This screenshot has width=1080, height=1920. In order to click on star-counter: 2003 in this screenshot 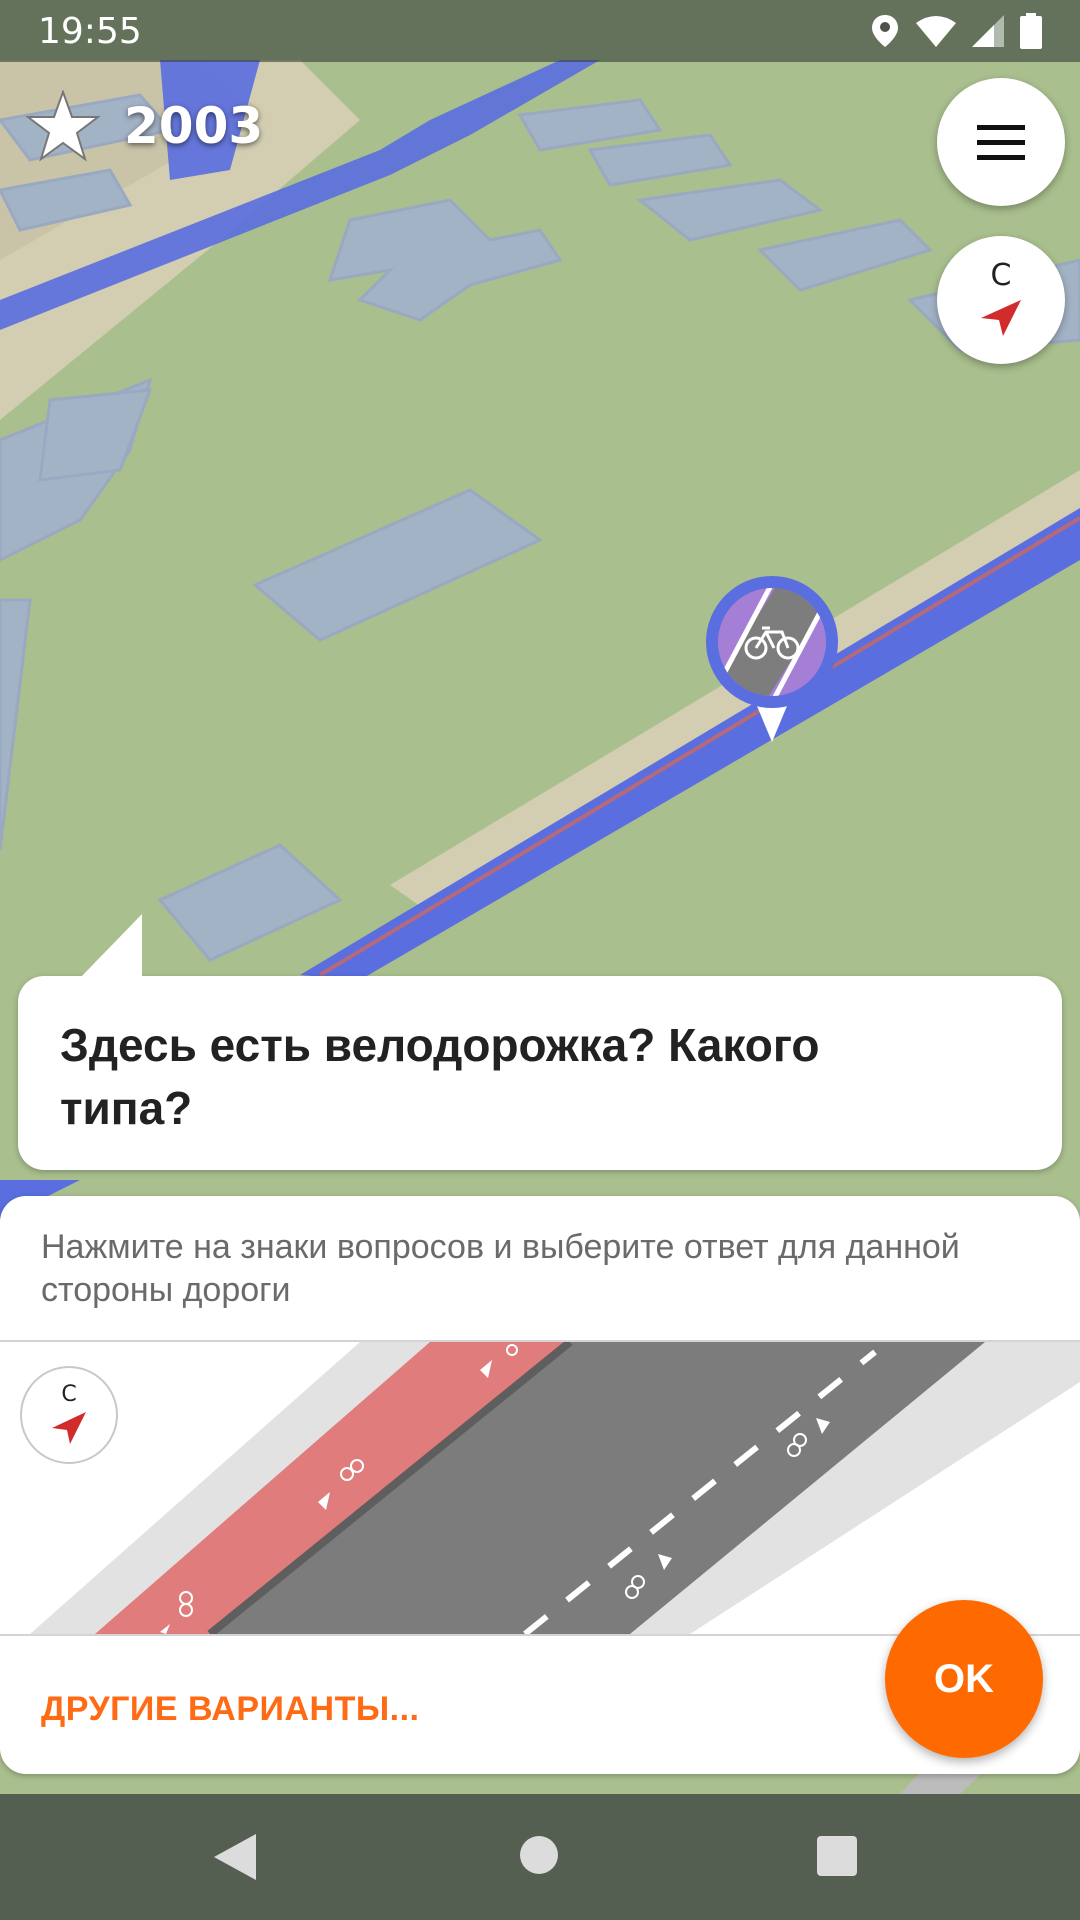, I will do `click(144, 126)`.